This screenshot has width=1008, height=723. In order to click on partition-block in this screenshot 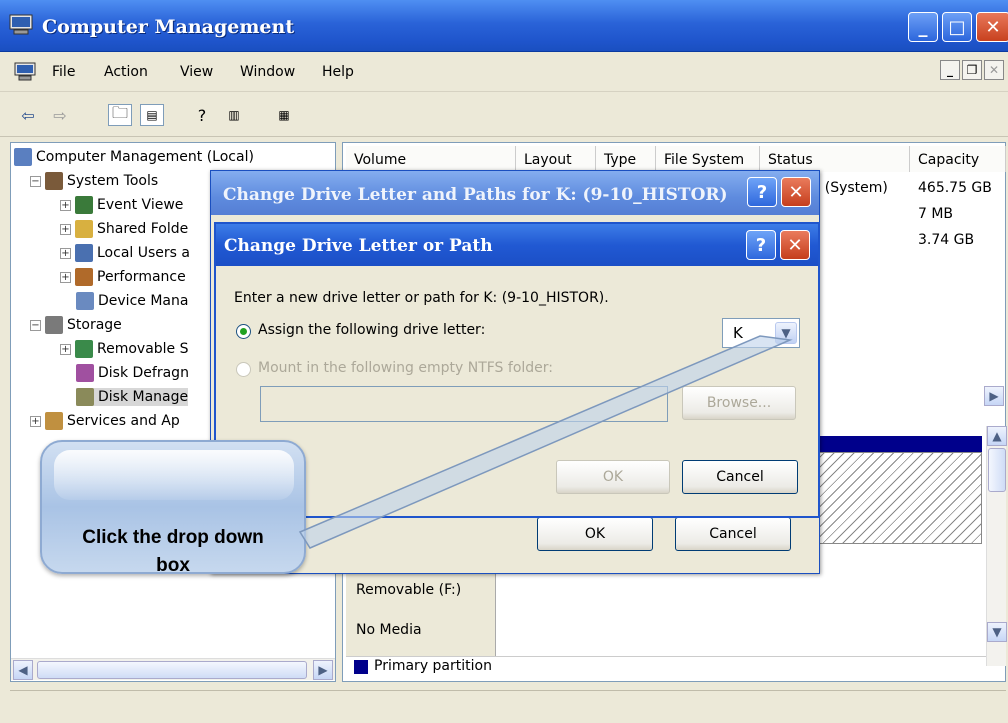, I will do `click(898, 498)`.